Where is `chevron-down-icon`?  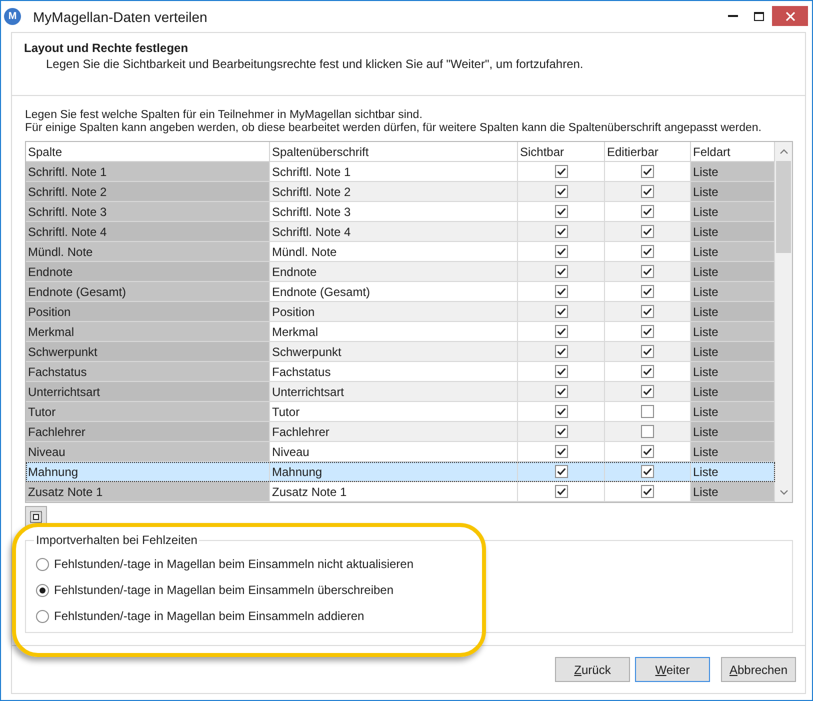
chevron-down-icon is located at coordinates (784, 492).